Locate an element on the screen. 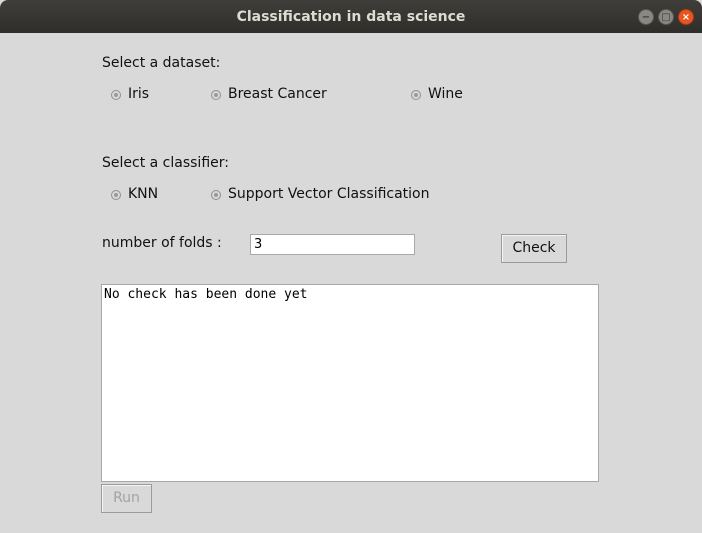  check-button: Check is located at coordinates (534, 248).